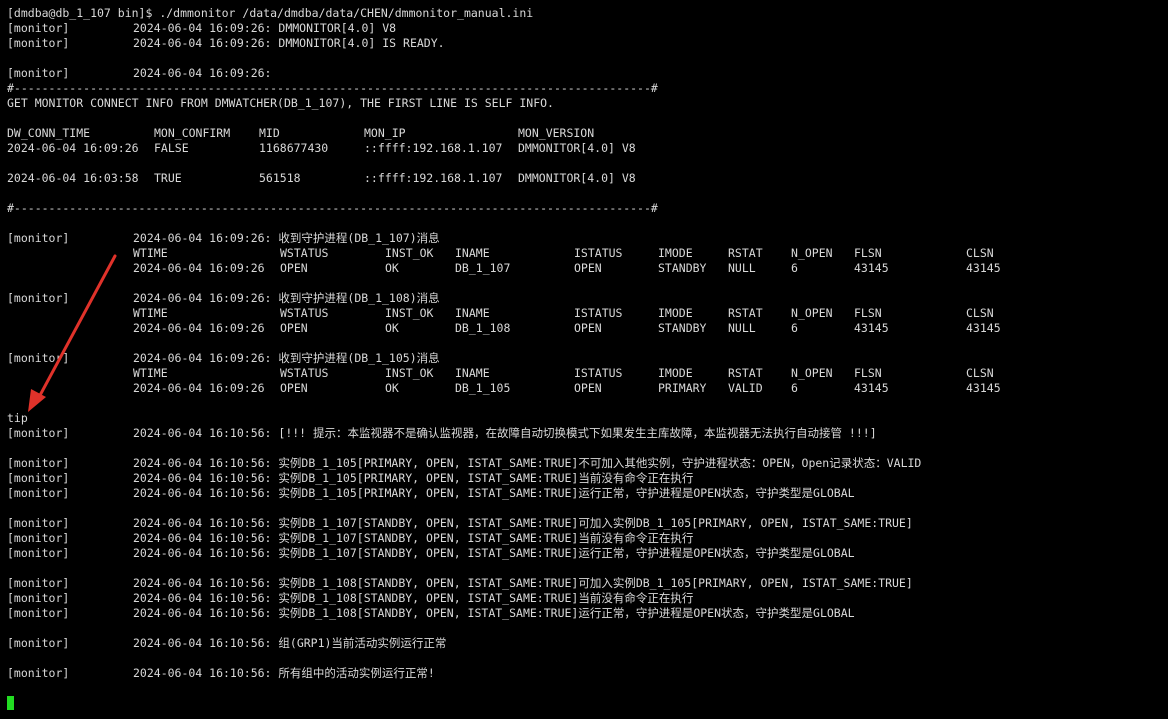 This screenshot has width=1168, height=719. Describe the element at coordinates (584, 73) in the screenshot. I see `terminal-line: [monitor] 2024-06-04 16:09:26:` at that location.